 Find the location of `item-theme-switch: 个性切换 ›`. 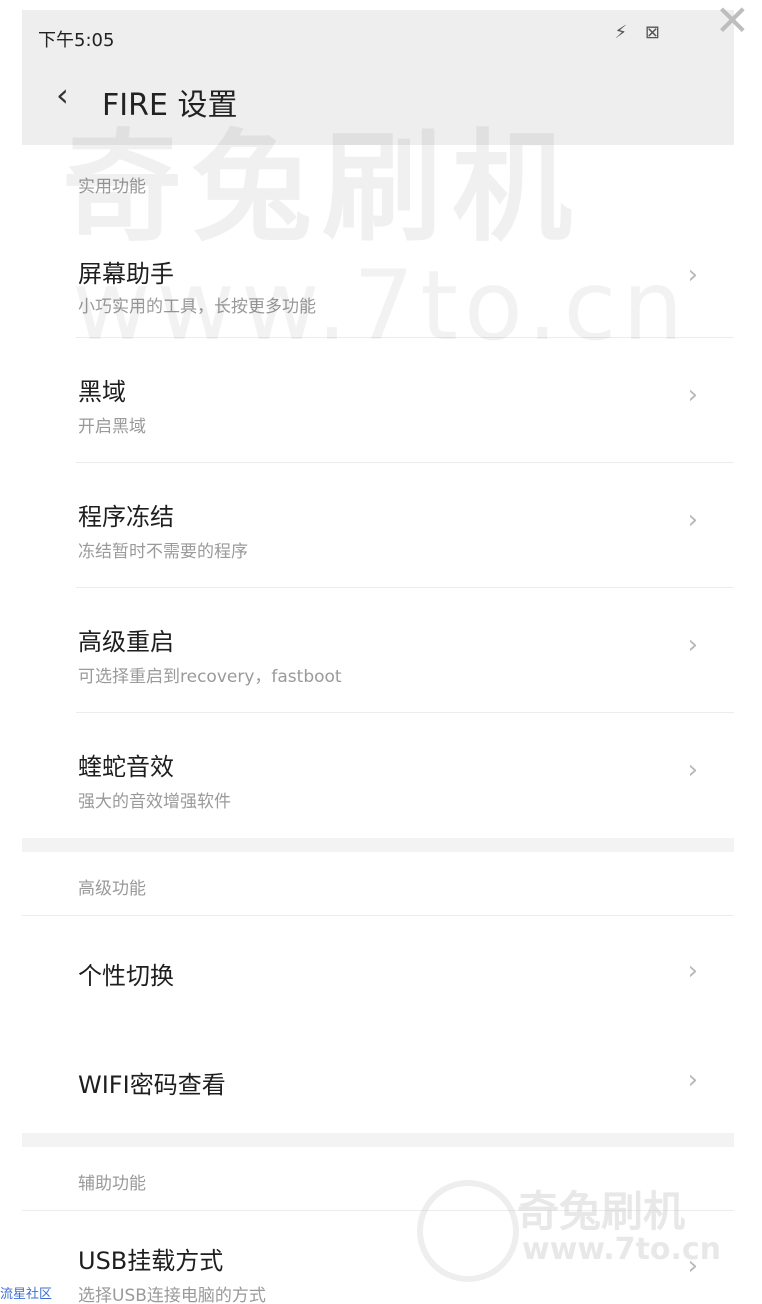

item-theme-switch: 个性切换 › is located at coordinates (378, 970).